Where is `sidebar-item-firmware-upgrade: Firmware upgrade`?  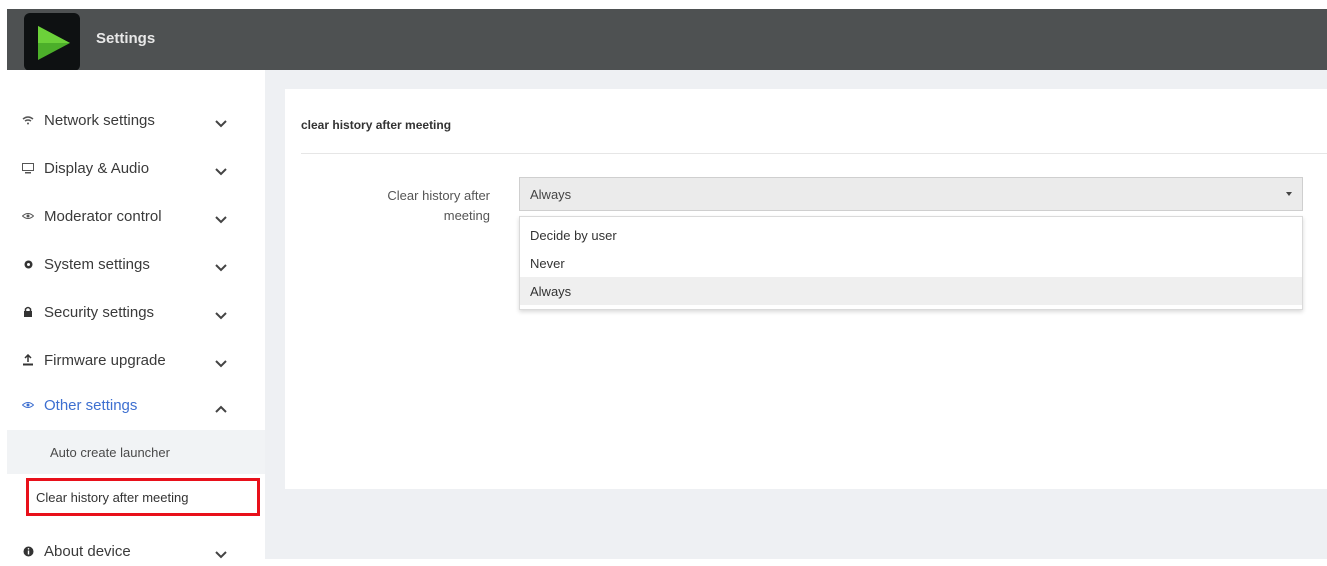
sidebar-item-firmware-upgrade: Firmware upgrade is located at coordinates (132, 360).